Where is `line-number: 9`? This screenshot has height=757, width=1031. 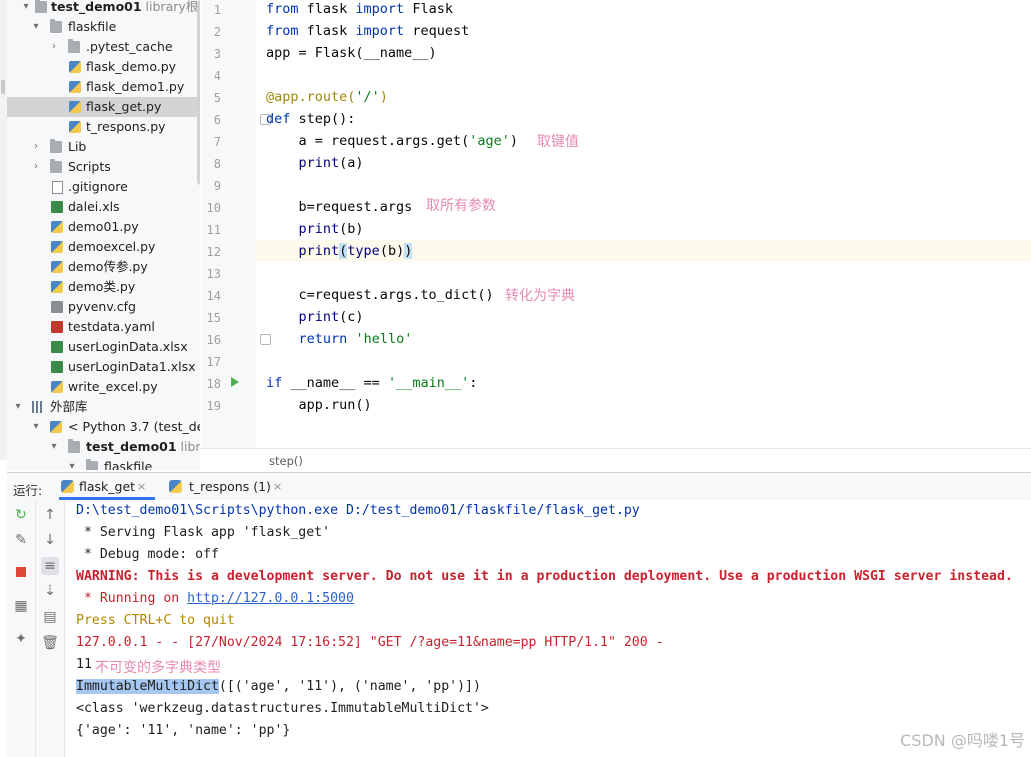 line-number: 9 is located at coordinates (217, 186).